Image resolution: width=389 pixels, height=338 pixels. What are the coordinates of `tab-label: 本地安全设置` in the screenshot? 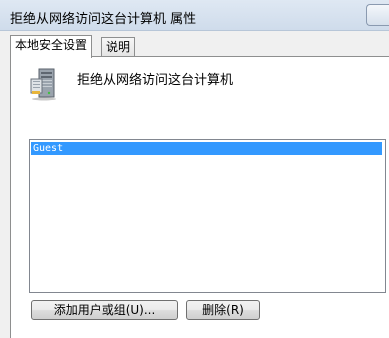 It's located at (51, 45).